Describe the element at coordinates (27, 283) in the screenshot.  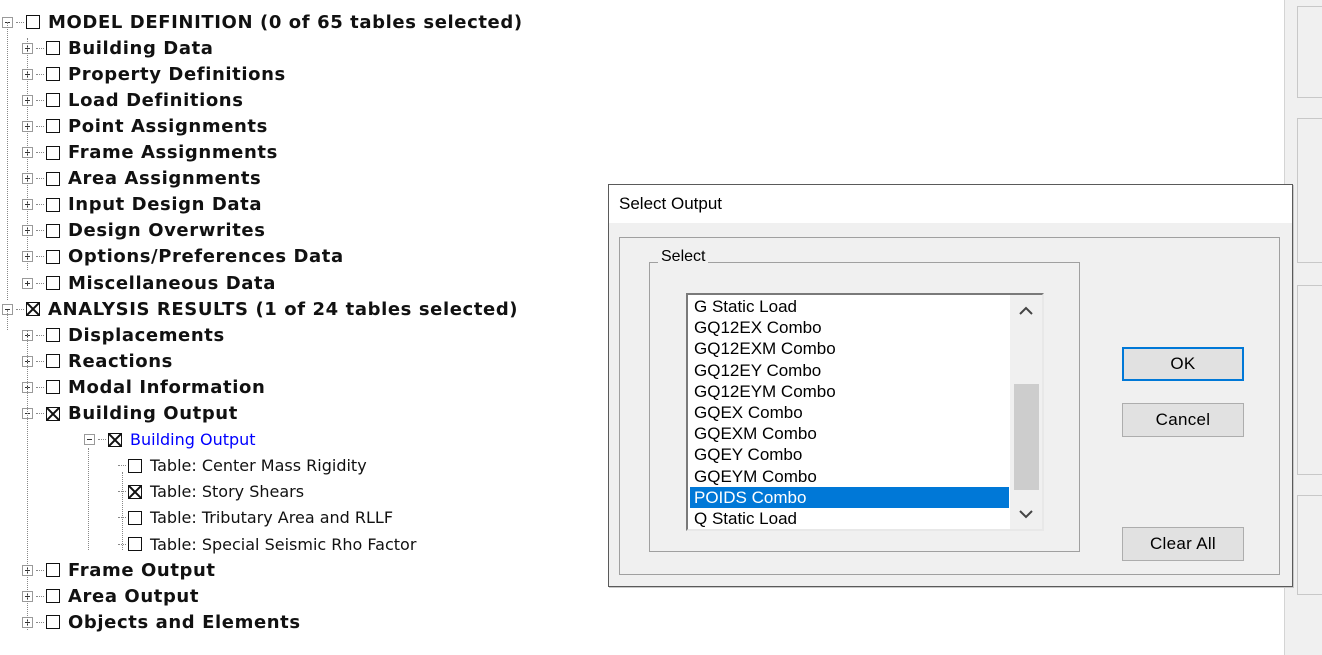
I see `expand-icon` at that location.